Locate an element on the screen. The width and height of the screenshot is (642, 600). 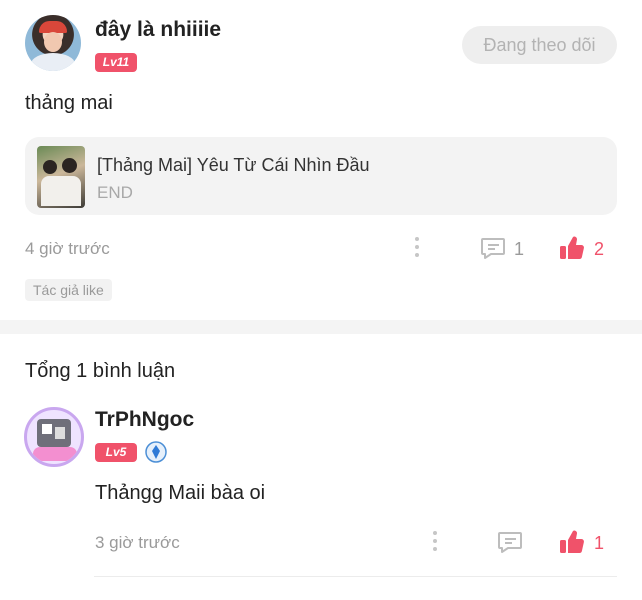
reply-icon is located at coordinates (510, 542).